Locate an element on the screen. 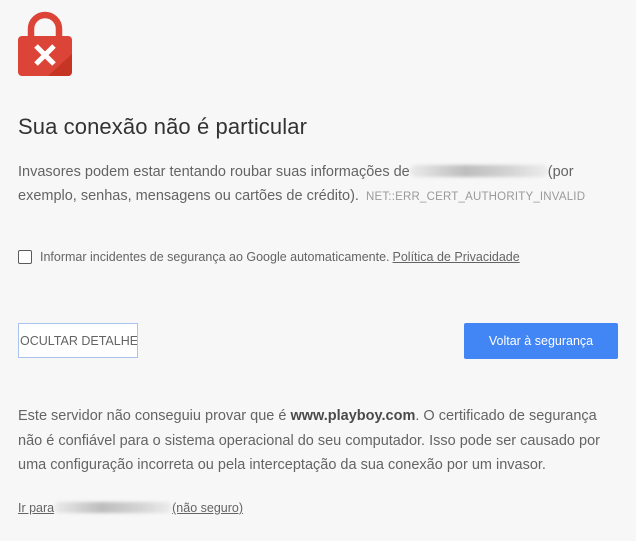 The height and width of the screenshot is (541, 636). details-text-start: Este servidor não conseguiu provar que é is located at coordinates (154, 416).